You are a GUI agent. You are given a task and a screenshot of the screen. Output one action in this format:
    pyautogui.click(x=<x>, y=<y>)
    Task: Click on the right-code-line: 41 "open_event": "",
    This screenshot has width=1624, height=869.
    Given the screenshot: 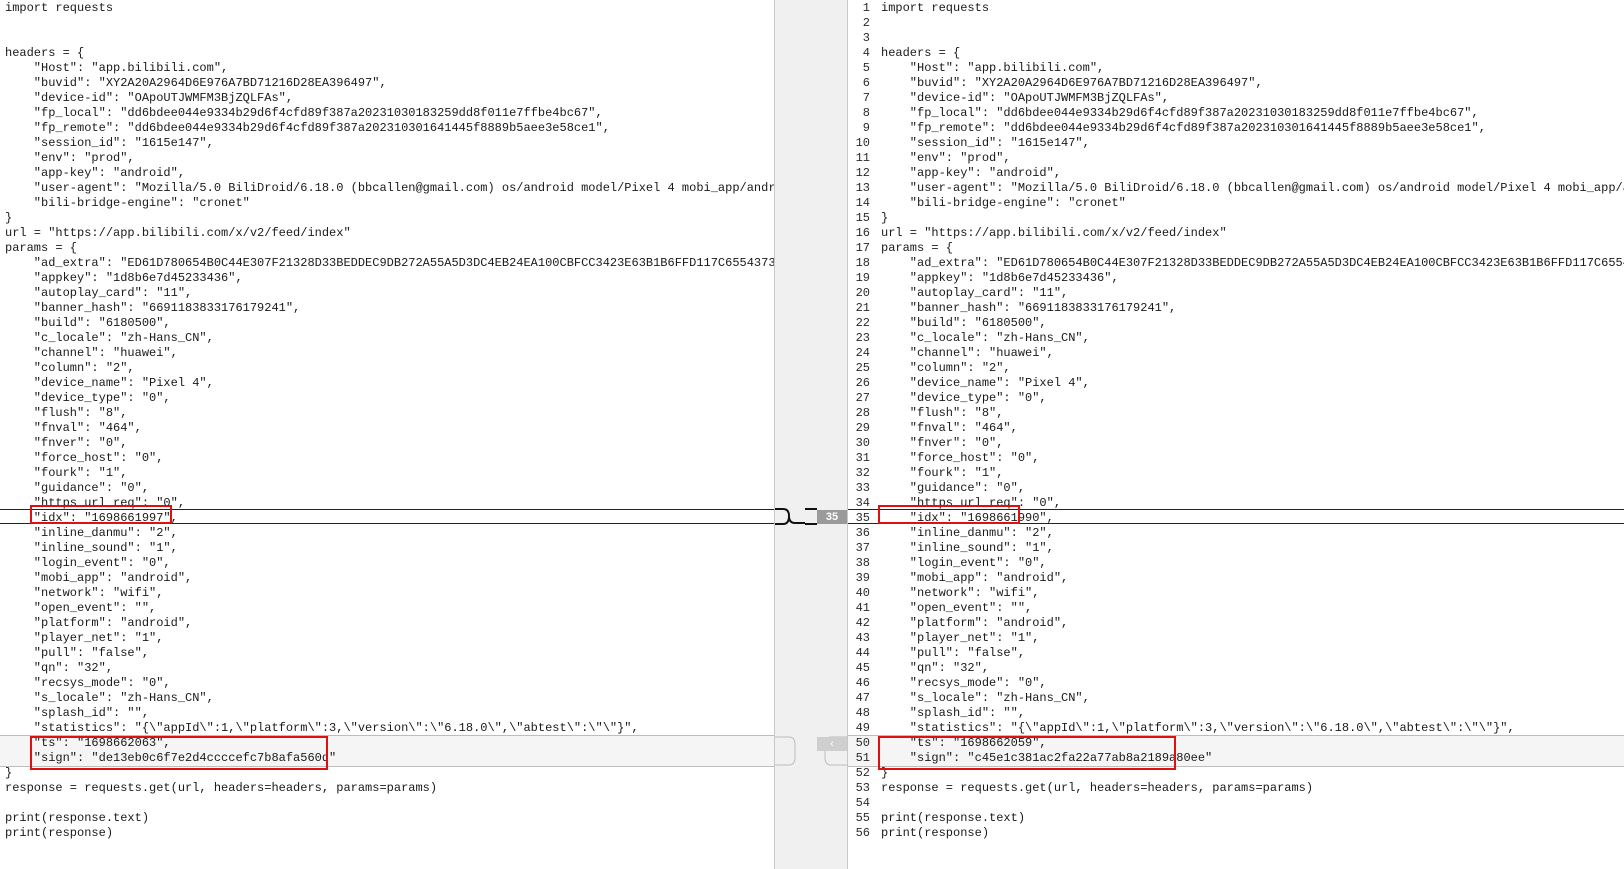 What is the action you would take?
    pyautogui.click(x=1240, y=608)
    